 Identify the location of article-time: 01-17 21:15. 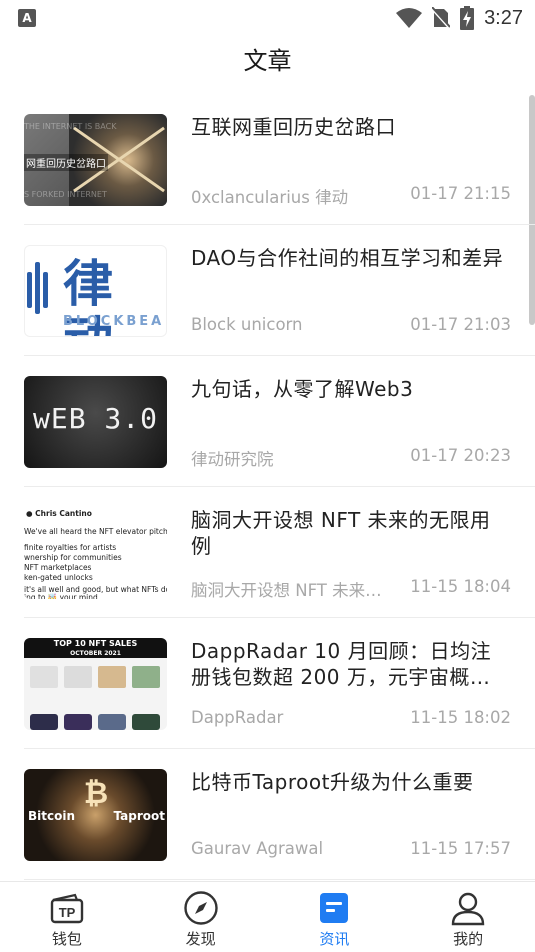
(460, 193).